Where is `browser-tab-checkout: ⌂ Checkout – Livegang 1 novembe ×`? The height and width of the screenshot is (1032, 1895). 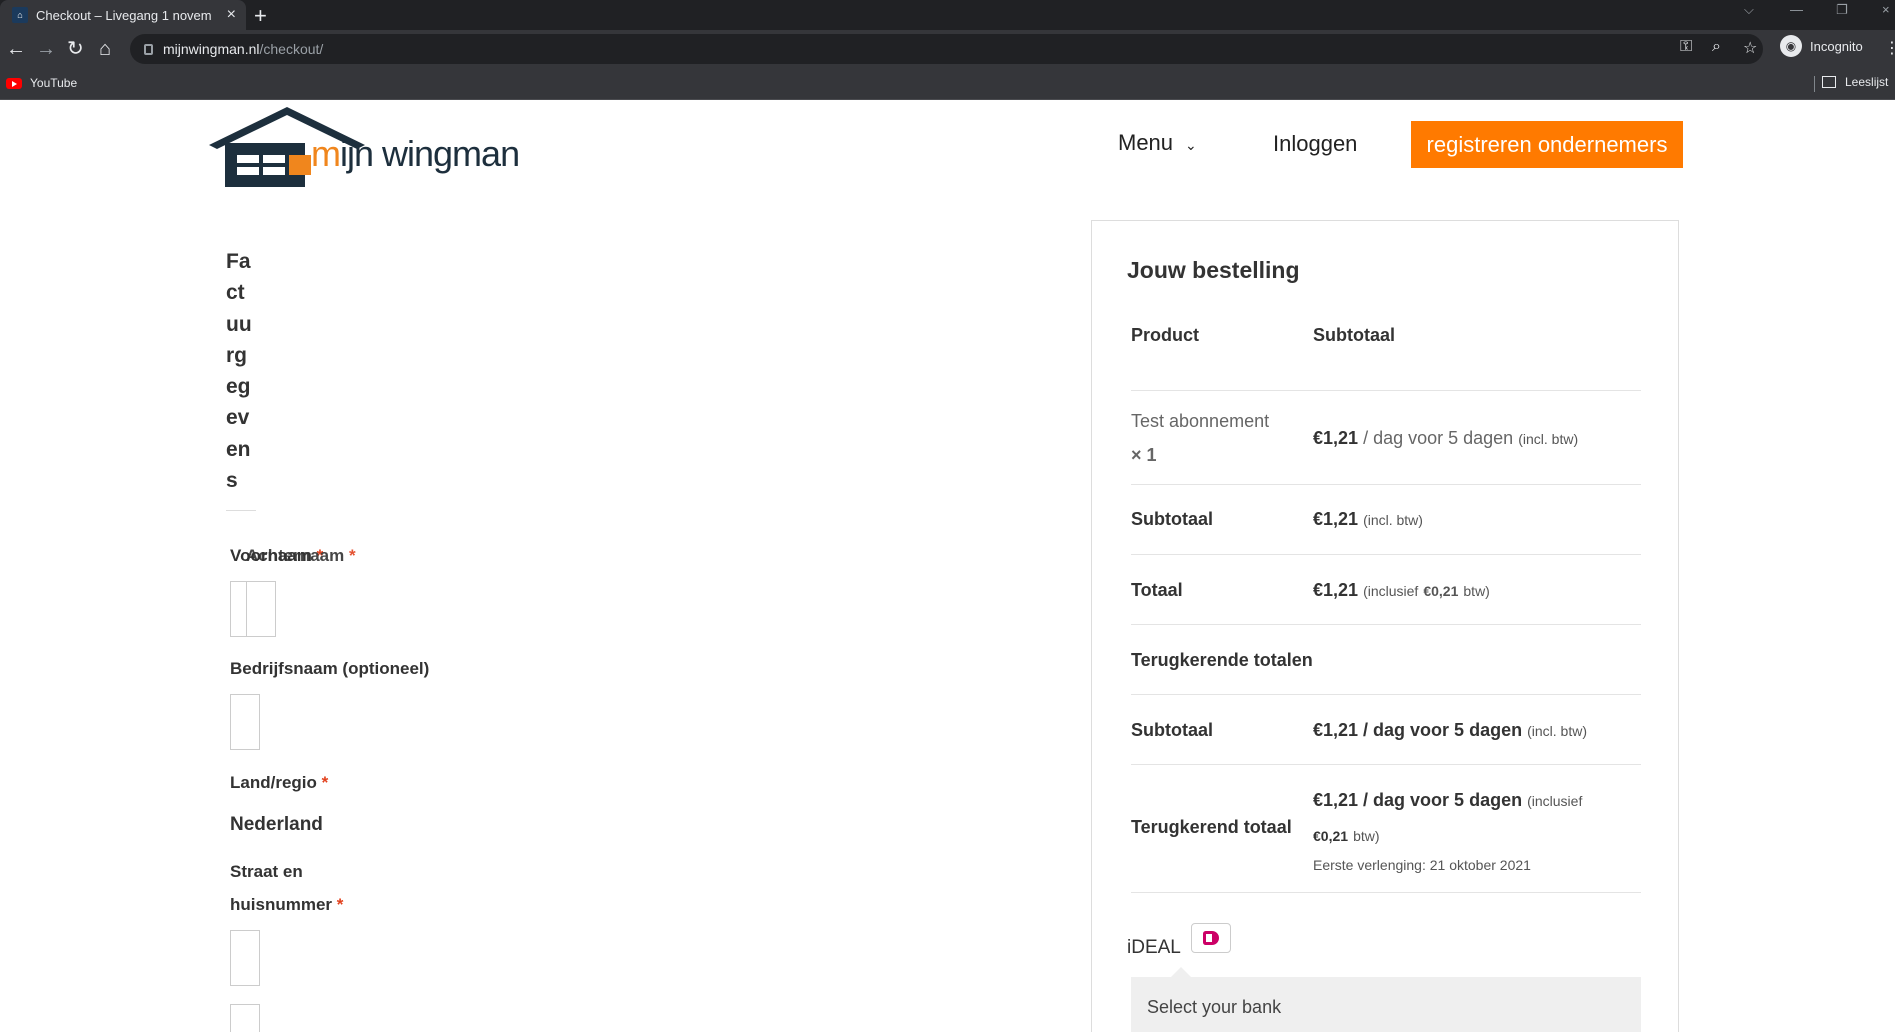 browser-tab-checkout: ⌂ Checkout – Livegang 1 novembe × is located at coordinates (123, 15).